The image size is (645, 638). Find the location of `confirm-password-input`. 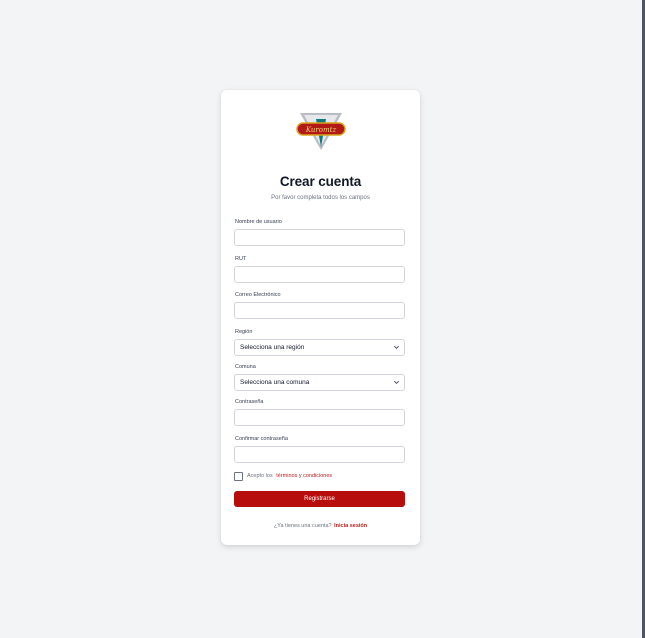

confirm-password-input is located at coordinates (319, 454).